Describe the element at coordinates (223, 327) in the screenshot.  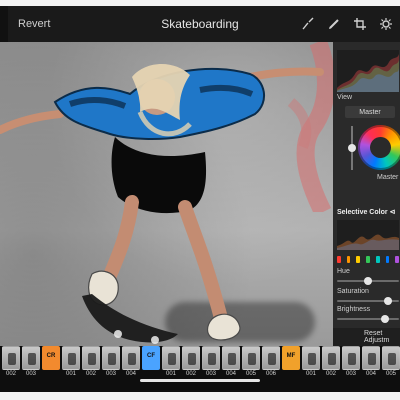
I see `right-shoe` at that location.